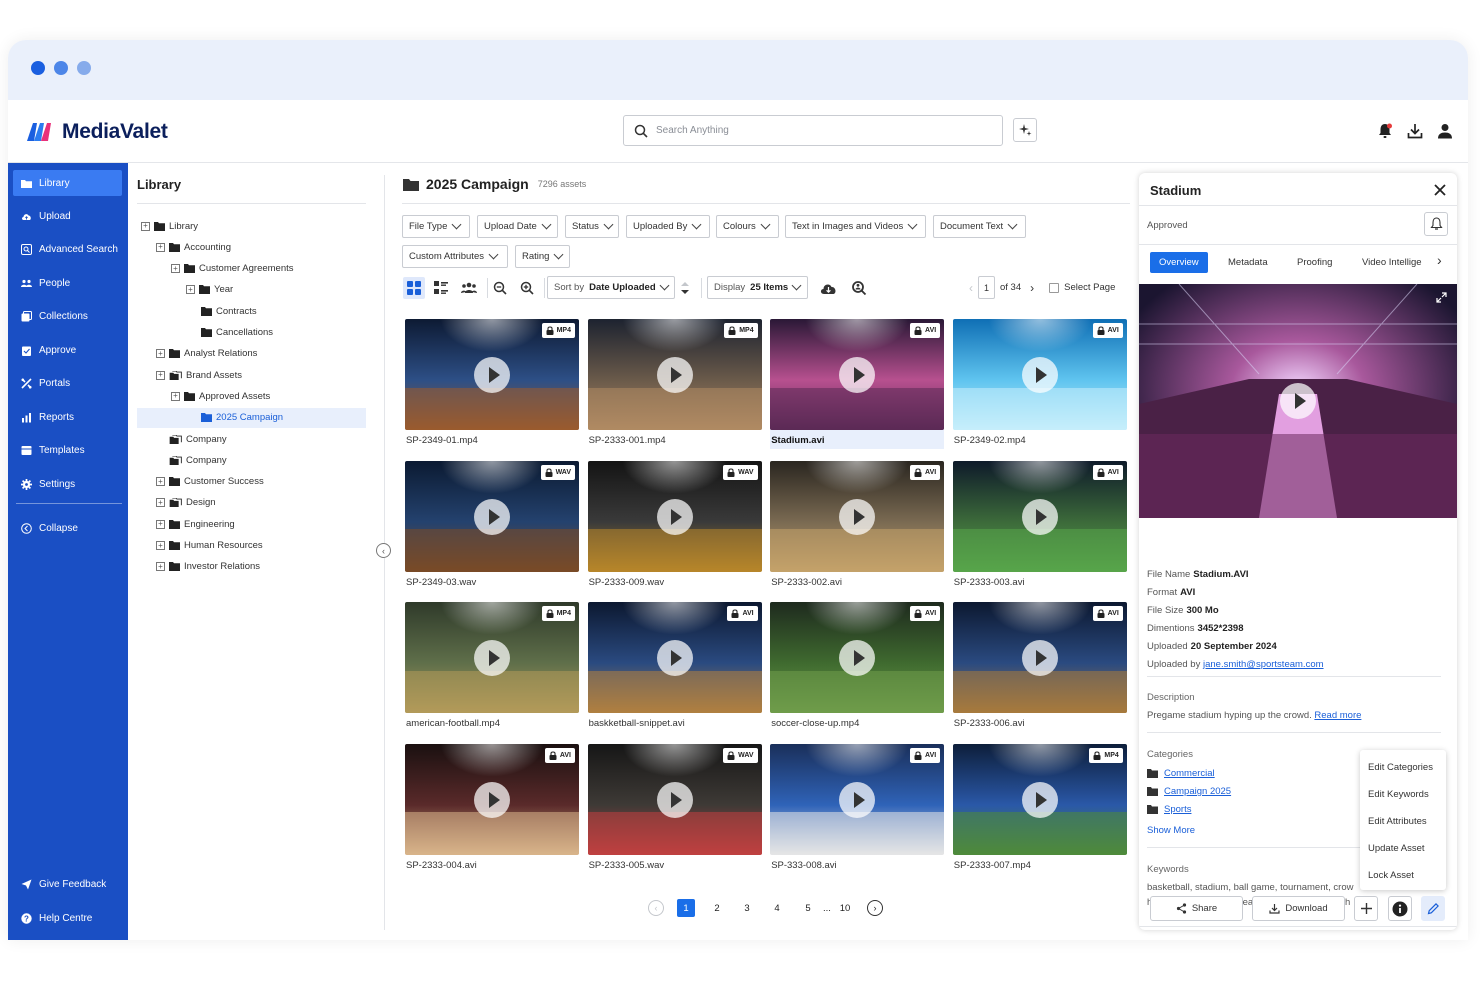 The width and height of the screenshot is (1480, 987). What do you see at coordinates (67, 216) in the screenshot?
I see `sidebar-item-upload: Upload` at bounding box center [67, 216].